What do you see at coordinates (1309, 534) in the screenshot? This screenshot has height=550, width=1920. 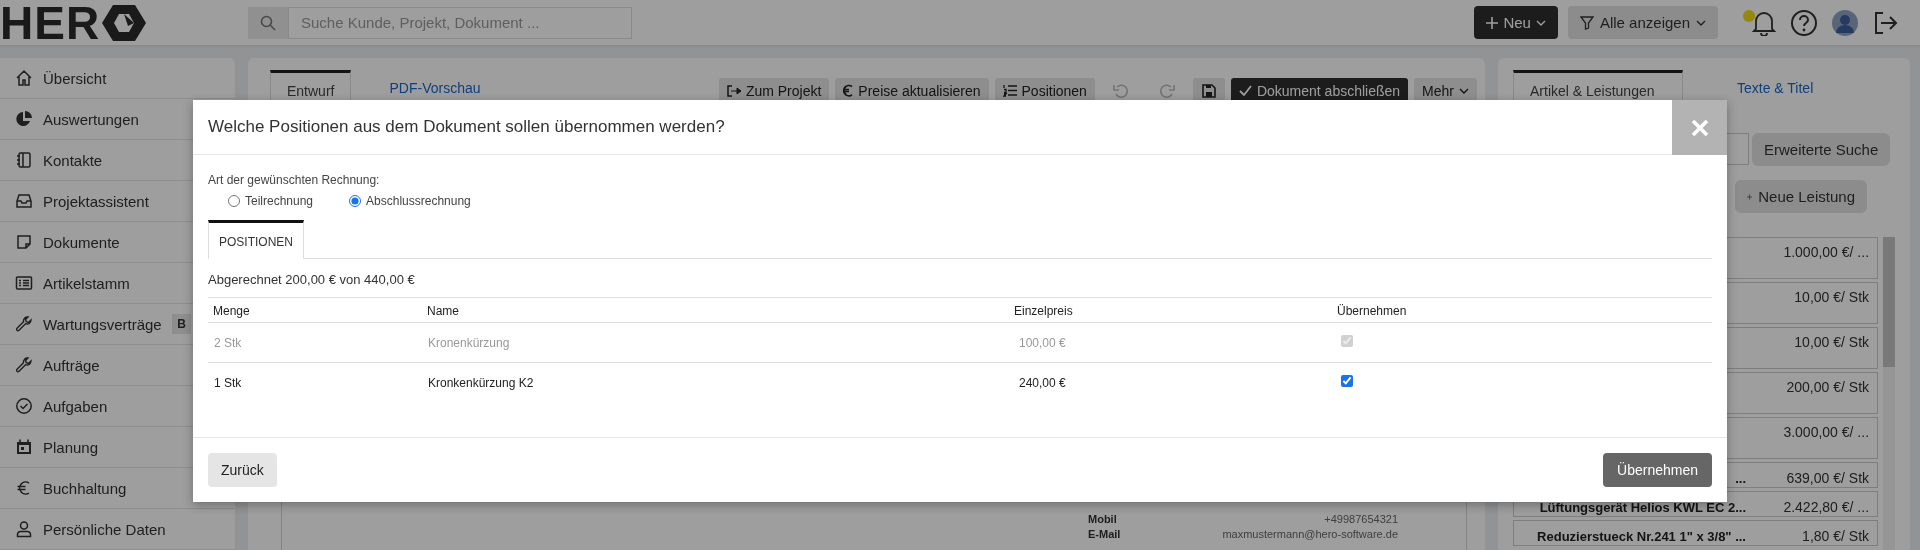 I see `contact-value: maxmustermann@hero-software.de` at bounding box center [1309, 534].